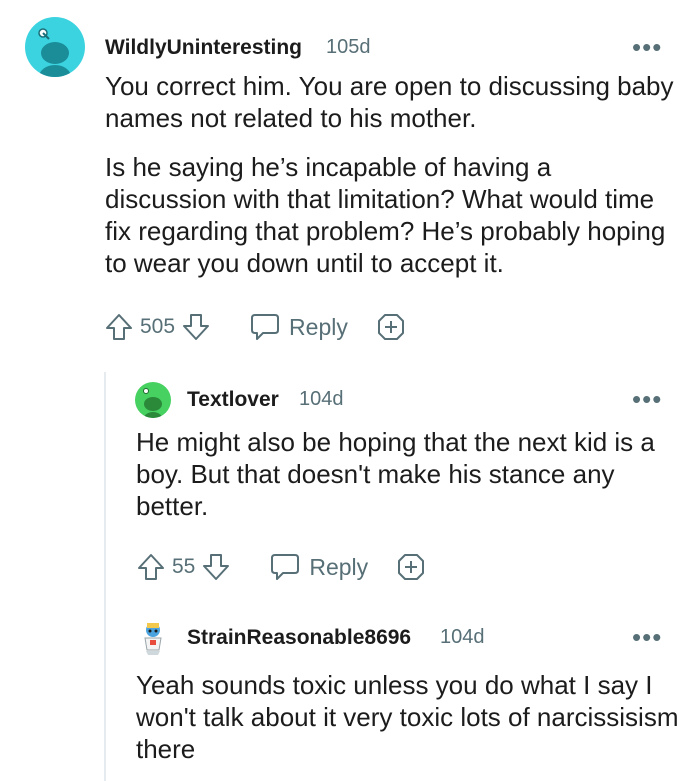 The height and width of the screenshot is (781, 700). Describe the element at coordinates (158, 326) in the screenshot. I see `vote-score: 505` at that location.